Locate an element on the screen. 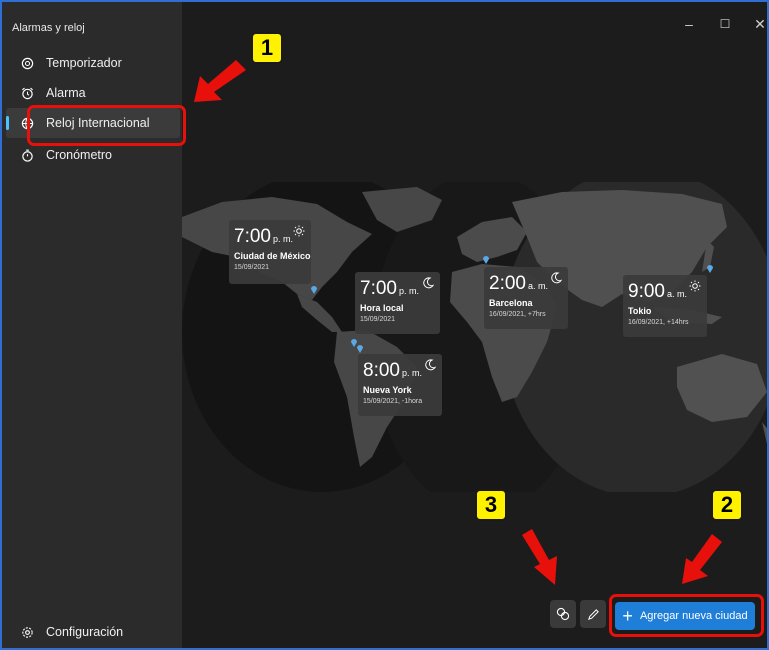 Image resolution: width=769 pixels, height=650 pixels. timer-icon is located at coordinates (27, 63).